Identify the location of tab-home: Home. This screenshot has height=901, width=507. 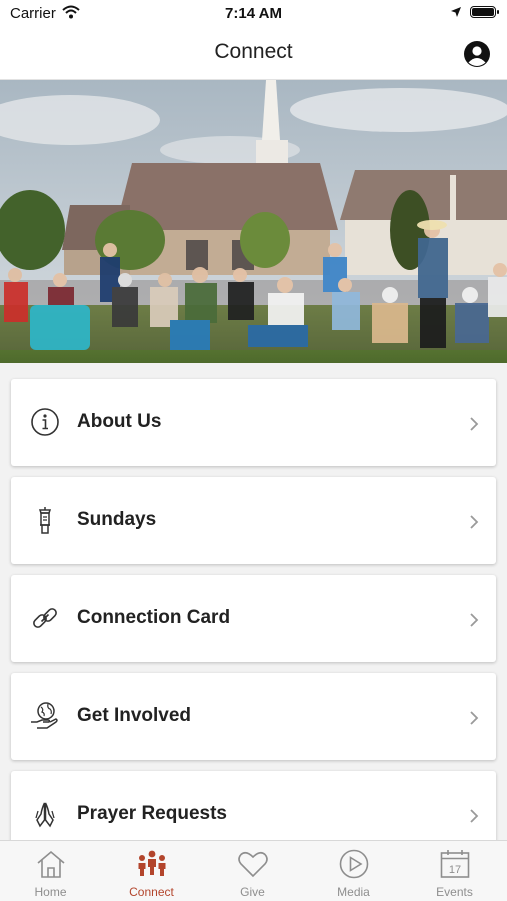
(50, 871).